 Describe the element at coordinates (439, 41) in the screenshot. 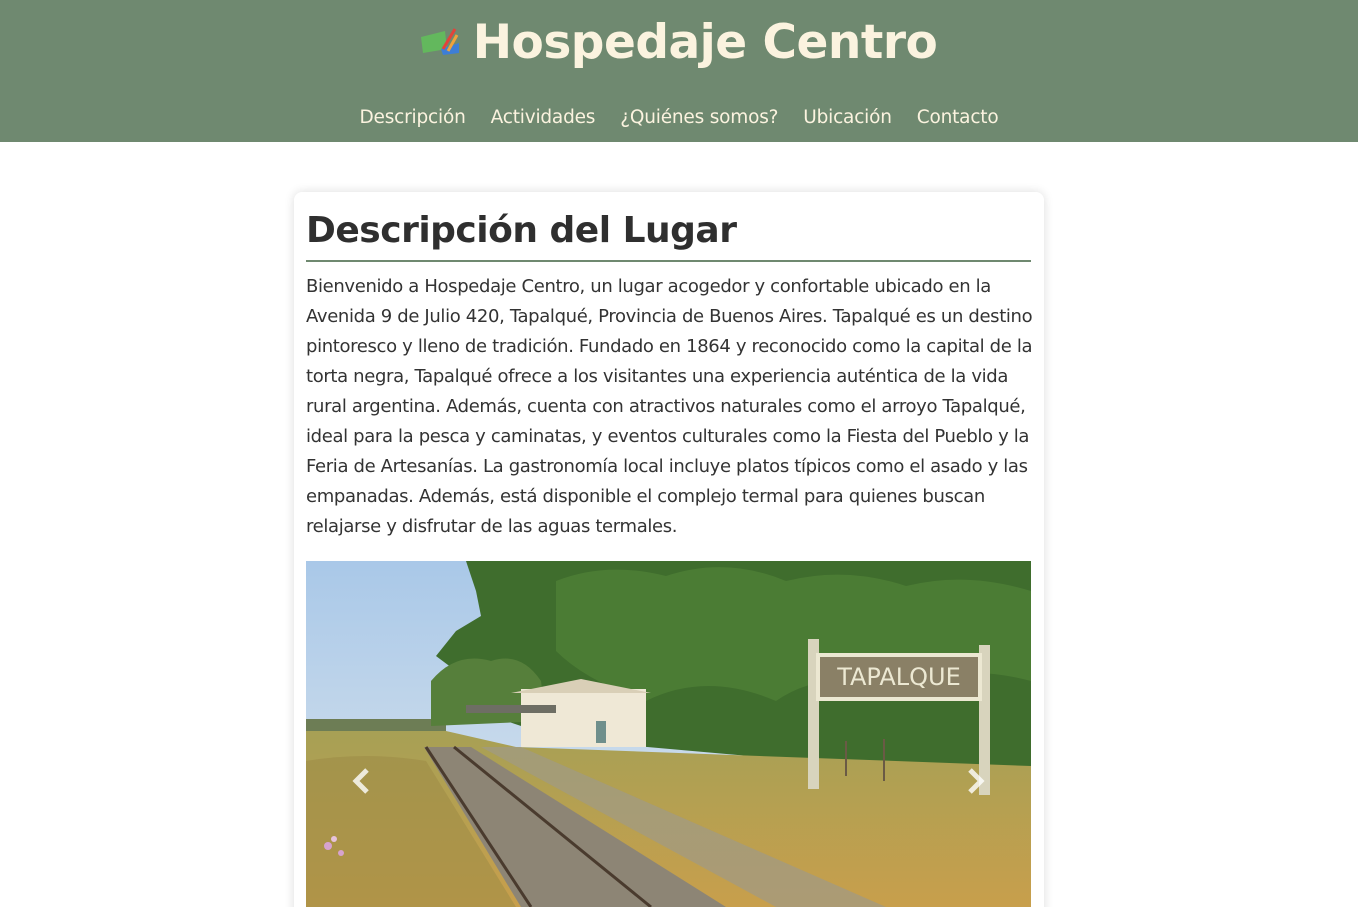

I see `palette-icon` at that location.